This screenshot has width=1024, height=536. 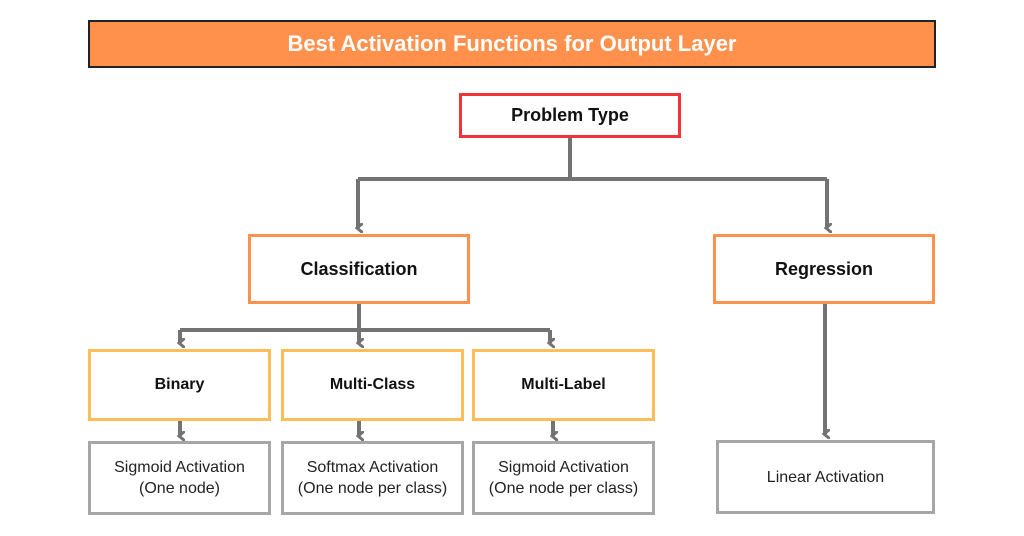 I want to click on node-multi-label: Multi-Label, so click(x=563, y=385).